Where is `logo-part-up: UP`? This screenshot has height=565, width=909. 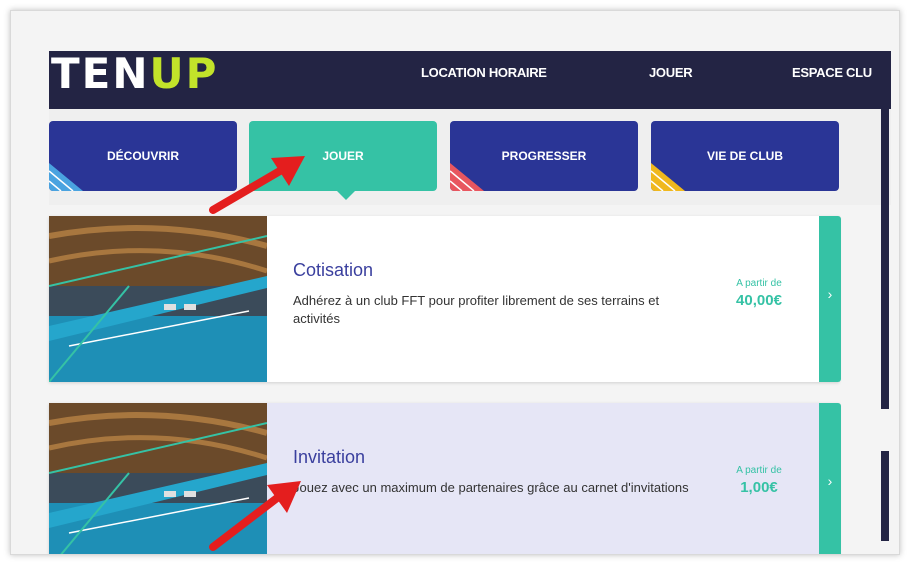 logo-part-up: UP is located at coordinates (184, 73).